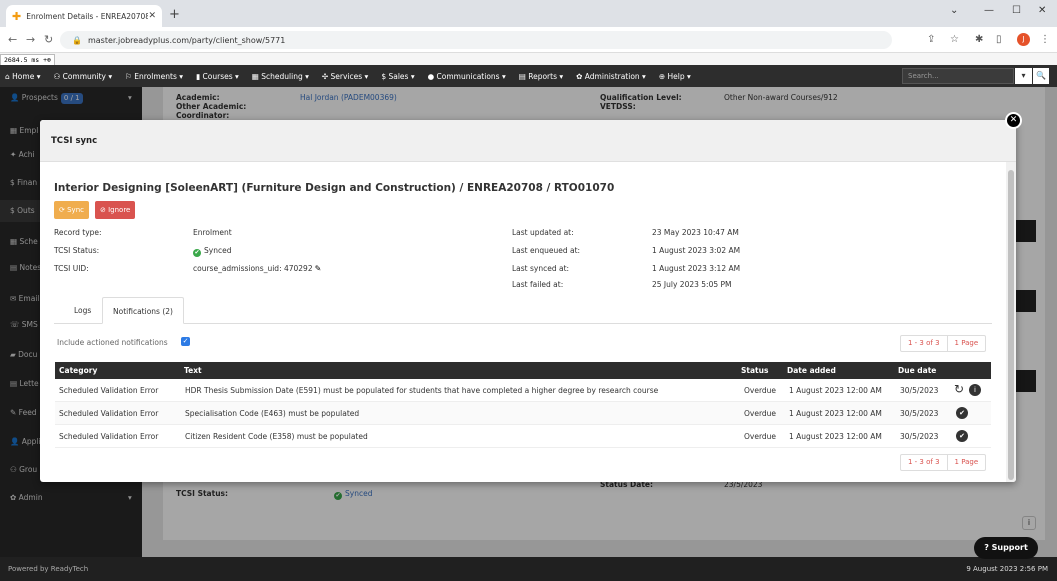 This screenshot has height=581, width=1057. What do you see at coordinates (999, 39) in the screenshot?
I see `side-panel-icon: ▯` at bounding box center [999, 39].